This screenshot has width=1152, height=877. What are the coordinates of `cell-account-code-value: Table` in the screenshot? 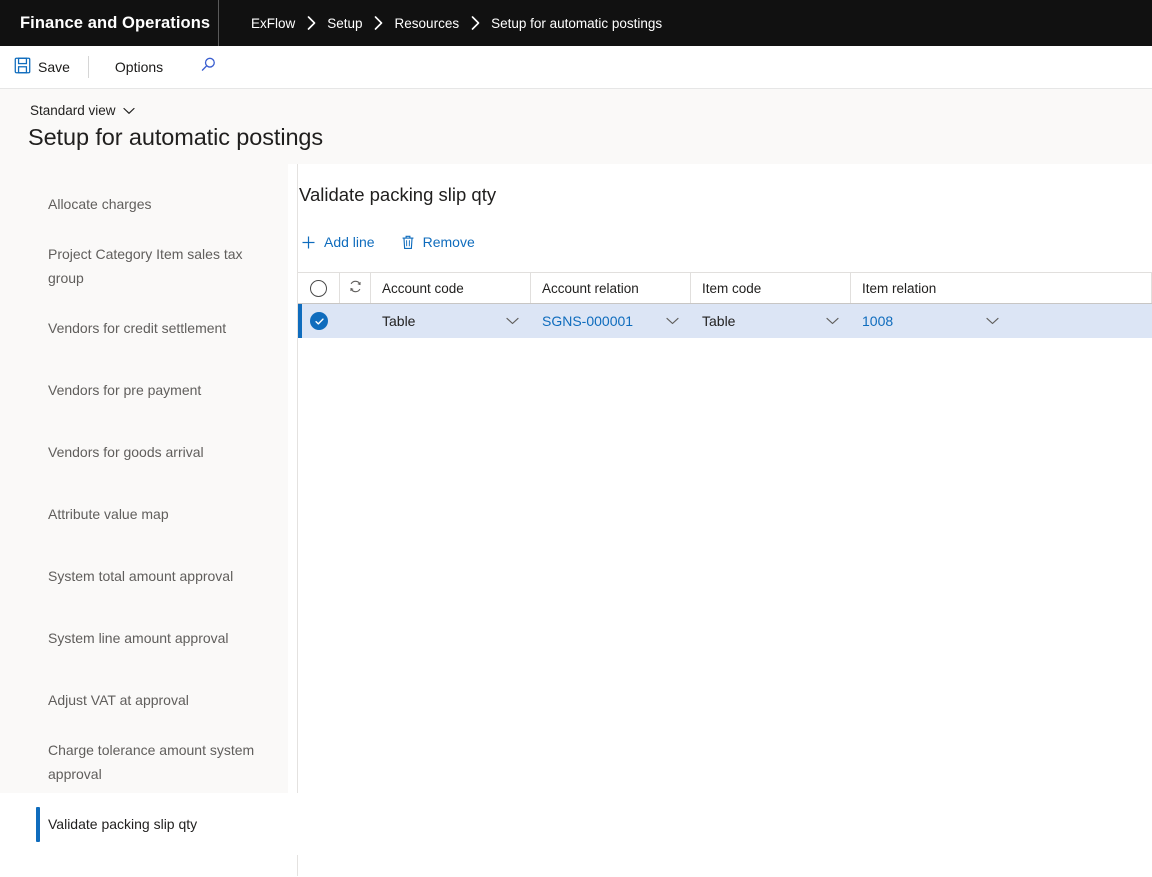 It's located at (399, 321).